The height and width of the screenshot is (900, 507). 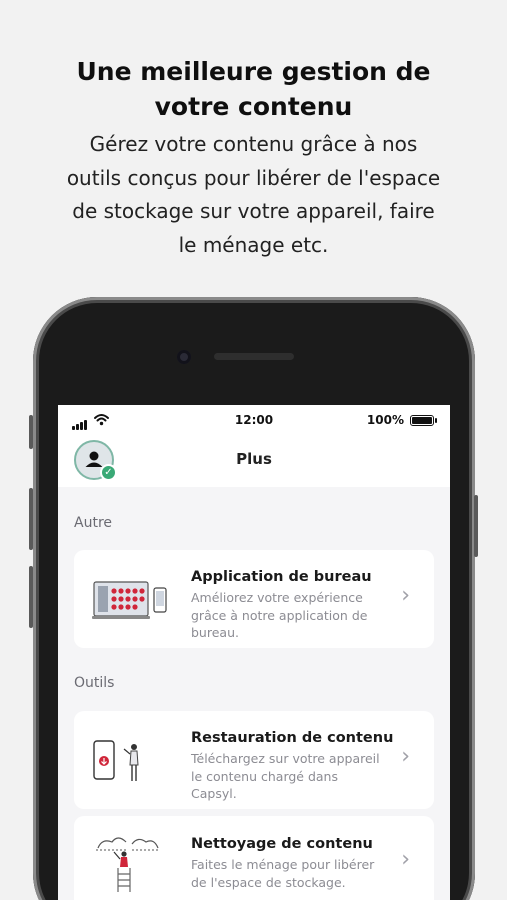 I want to click on headline-subtitle-line-4: le ménage etc., so click(x=253, y=244).